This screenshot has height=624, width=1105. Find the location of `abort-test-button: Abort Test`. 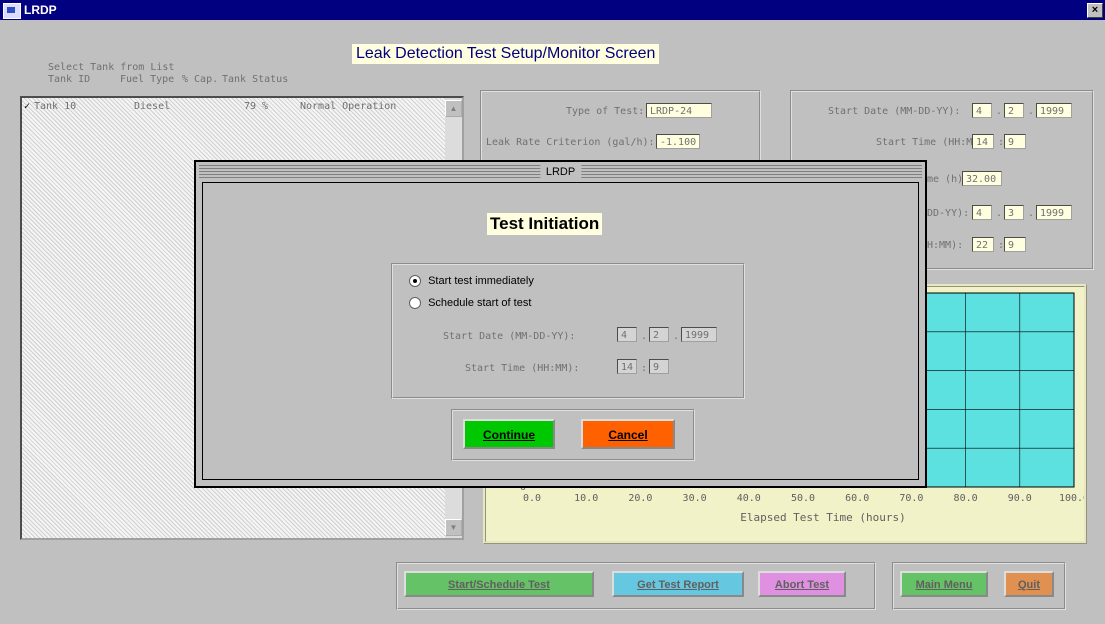

abort-test-button: Abort Test is located at coordinates (802, 584).